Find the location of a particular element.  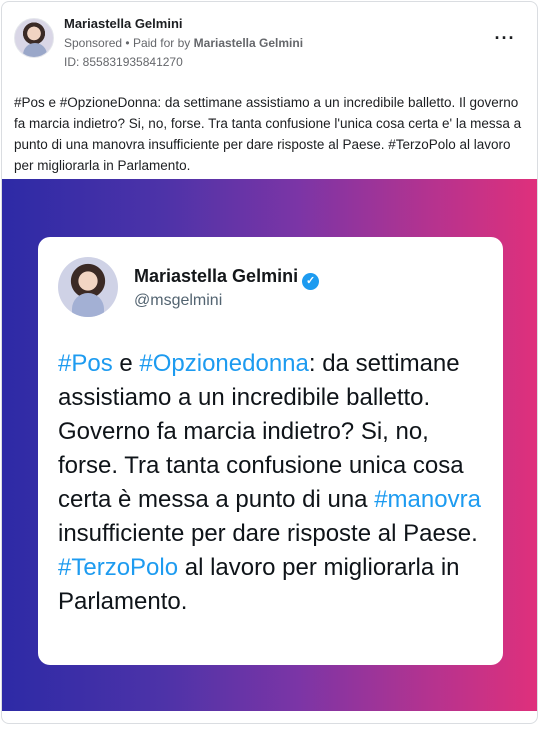

verified-badge-icon: ✓ is located at coordinates (311, 281).